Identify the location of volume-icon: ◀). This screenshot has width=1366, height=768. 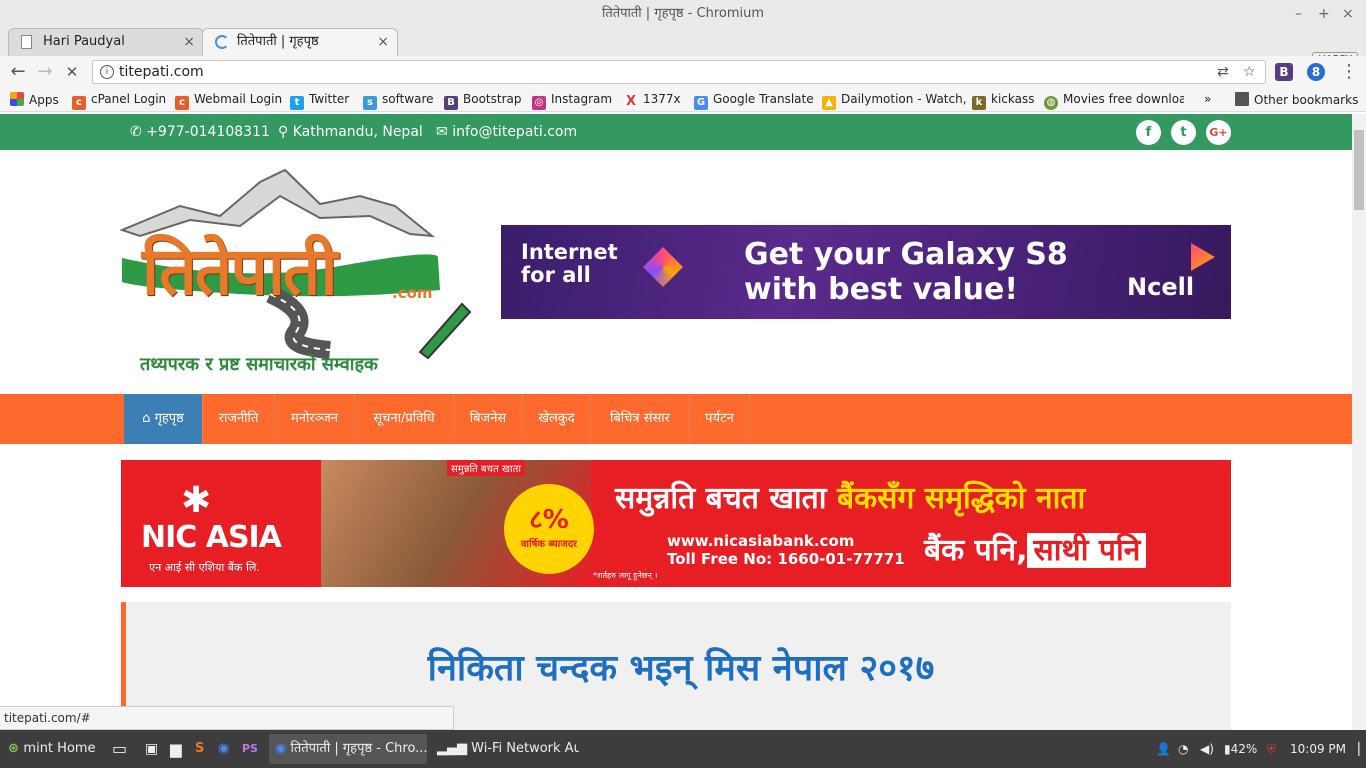
(1207, 749).